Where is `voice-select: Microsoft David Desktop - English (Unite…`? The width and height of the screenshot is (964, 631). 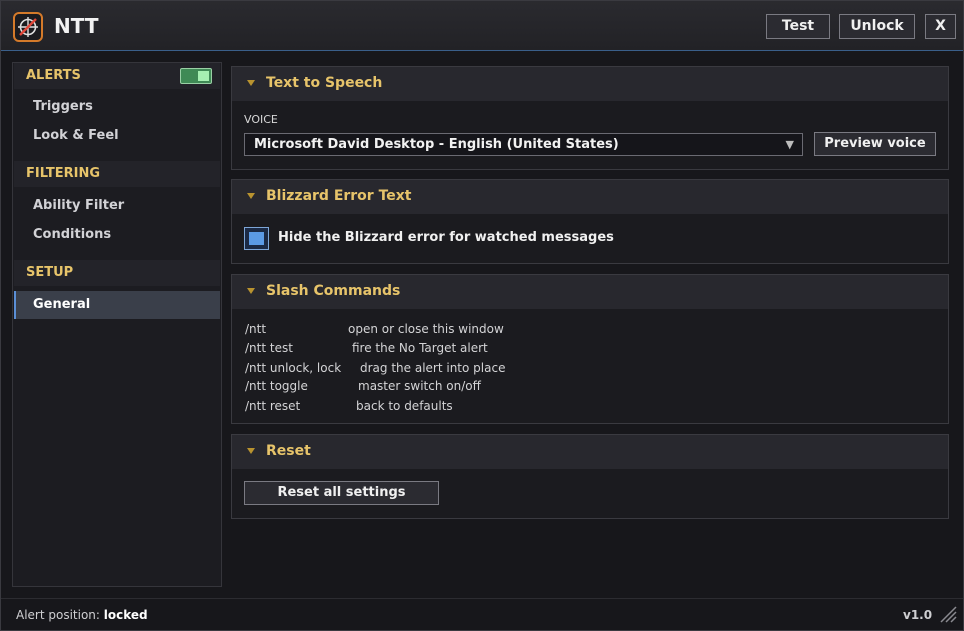
voice-select: Microsoft David Desktop - English (Unite… is located at coordinates (523, 144).